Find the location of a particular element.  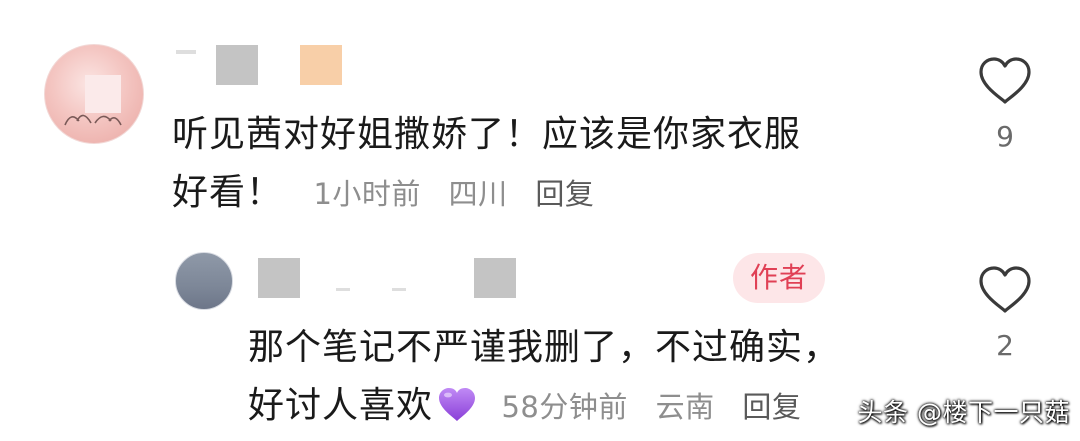

author-badge: 作者 is located at coordinates (779, 278).